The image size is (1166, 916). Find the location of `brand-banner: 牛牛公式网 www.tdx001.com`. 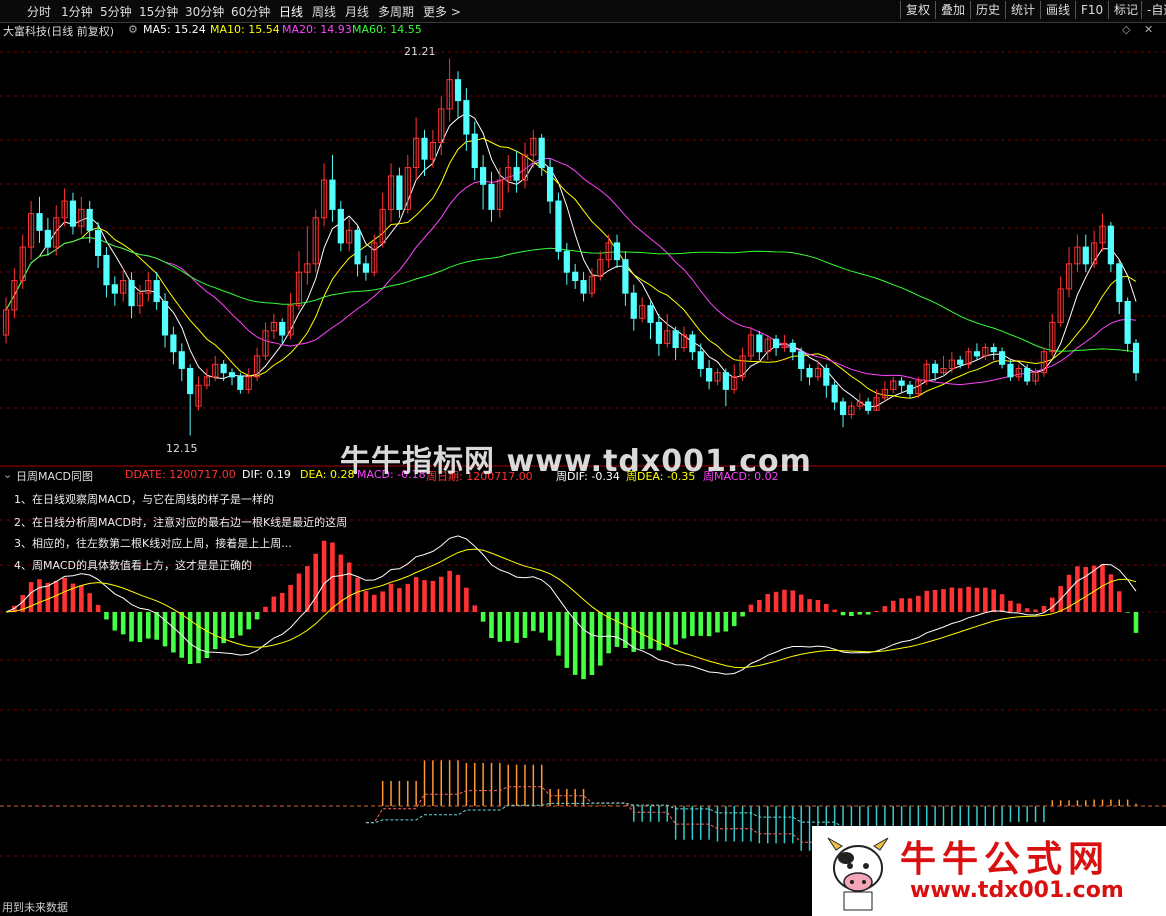

brand-banner: 牛牛公式网 www.tdx001.com is located at coordinates (989, 871).